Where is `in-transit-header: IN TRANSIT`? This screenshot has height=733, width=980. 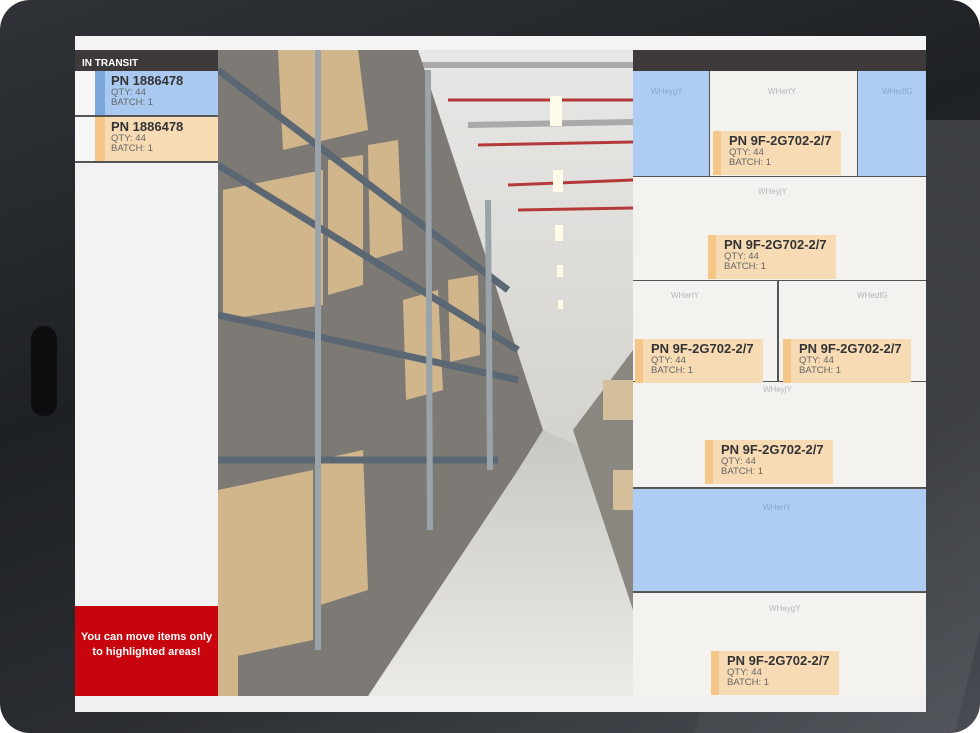 in-transit-header: IN TRANSIT is located at coordinates (146, 60).